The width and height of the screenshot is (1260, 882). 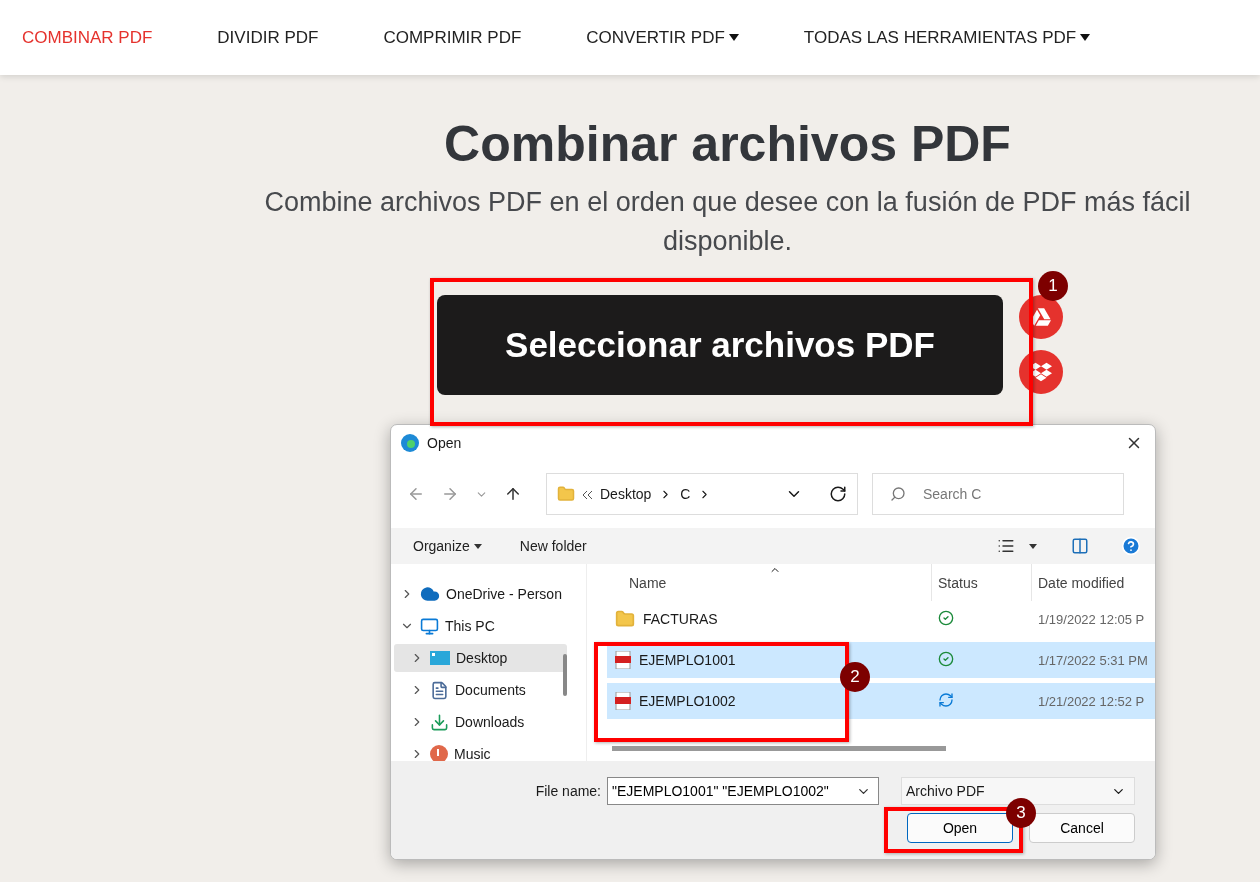 I want to click on nav-link: COMBINAR PDF, so click(x=87, y=37).